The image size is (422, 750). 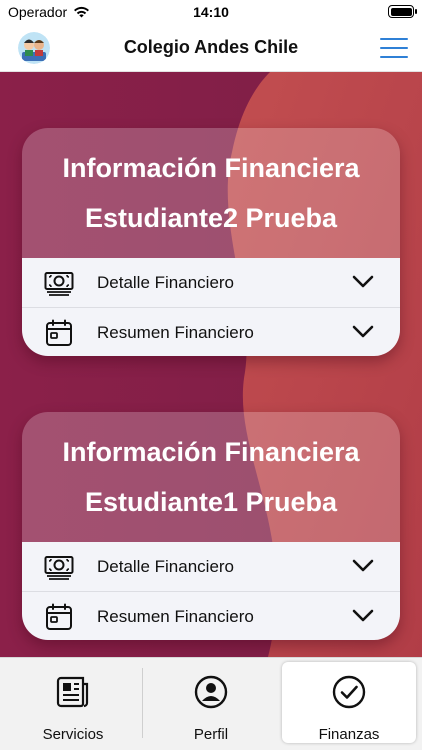 I want to click on tab-bar: Servicios Perfil Finanzas, so click(x=211, y=703).